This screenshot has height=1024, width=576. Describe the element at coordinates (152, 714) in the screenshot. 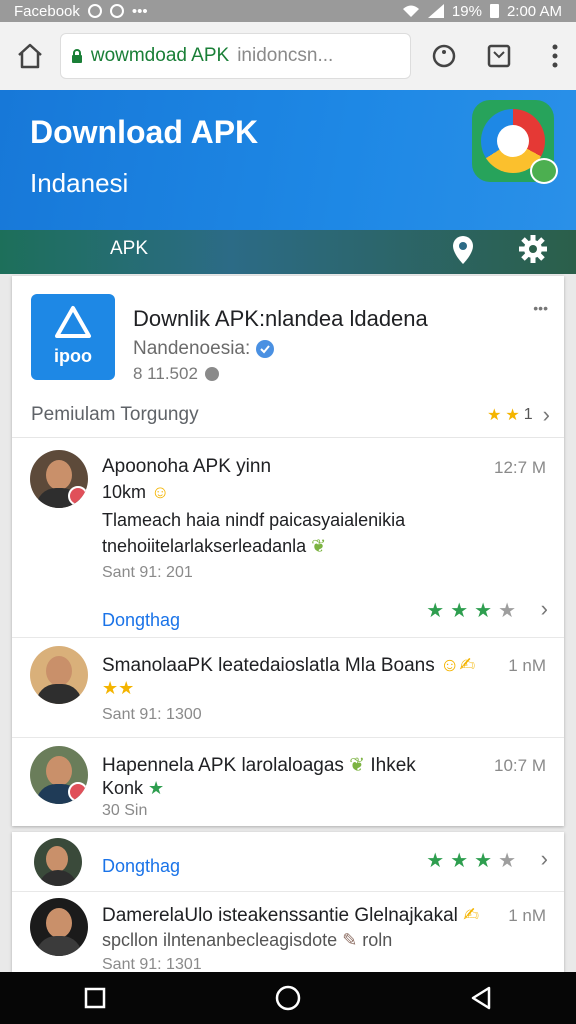

I see `review-meta: Sant 91: 1300` at that location.